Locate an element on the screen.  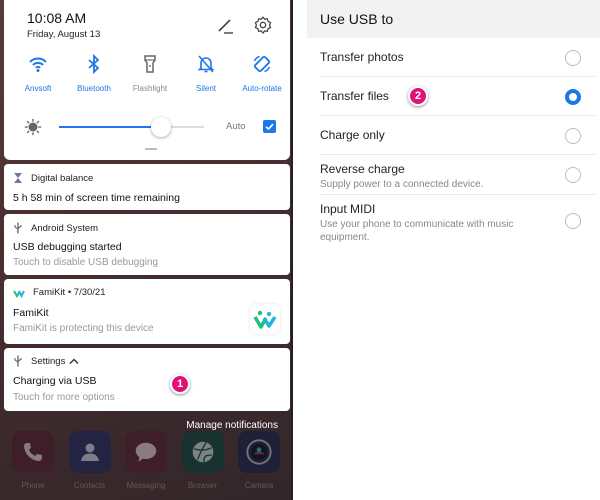
usb-option-transfer-photos: Transfer photos is located at coordinates (458, 57).